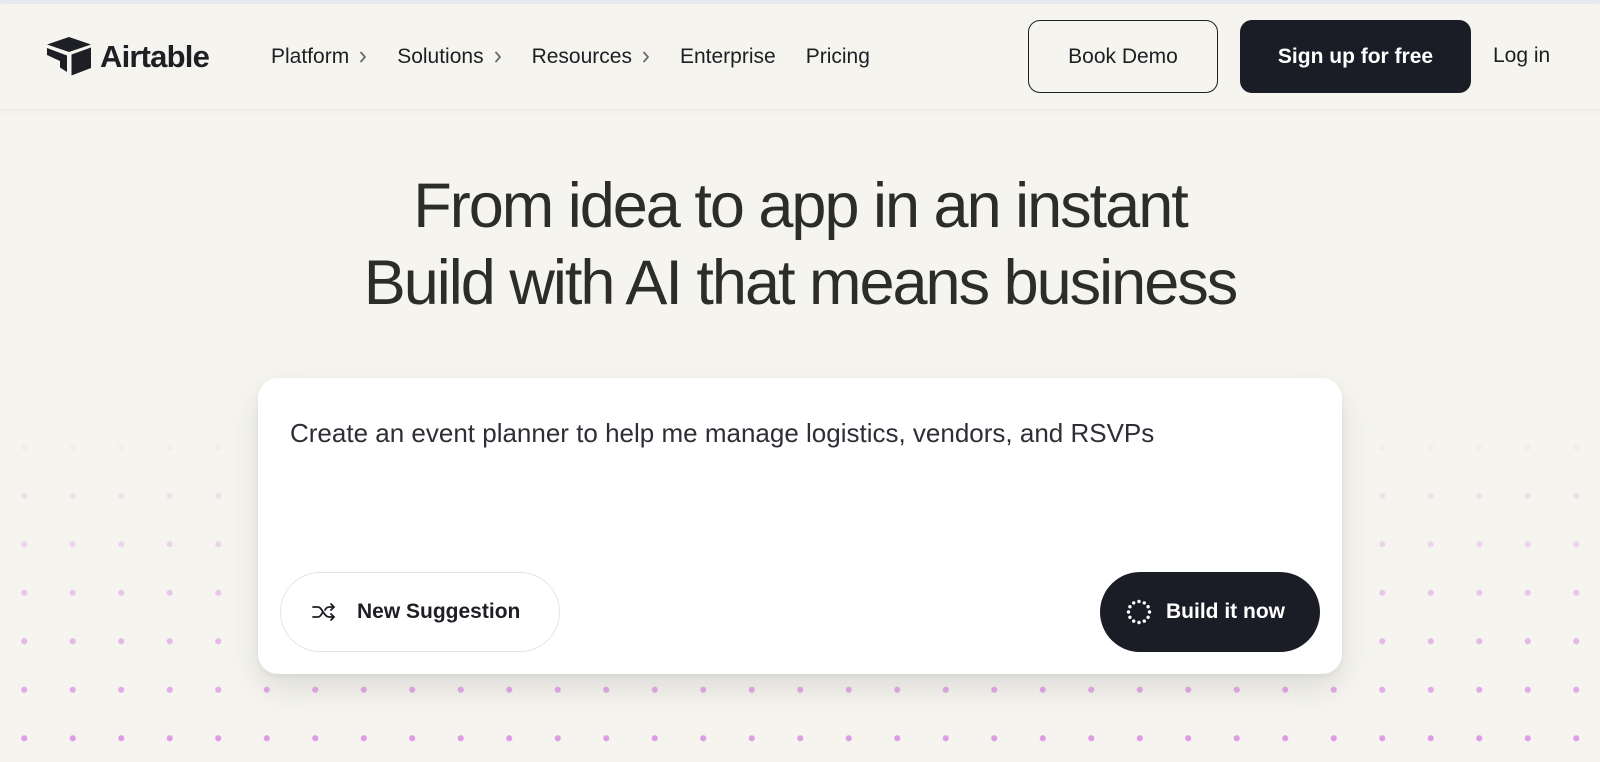  Describe the element at coordinates (1123, 56) in the screenshot. I see `book-demo-button: Book Demo` at that location.